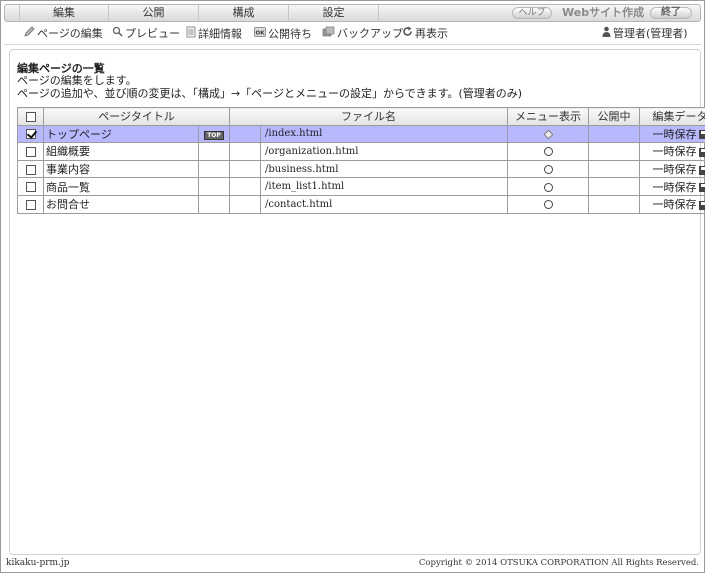 The height and width of the screenshot is (573, 705). I want to click on row-page-title: 事業内容, so click(121, 169).